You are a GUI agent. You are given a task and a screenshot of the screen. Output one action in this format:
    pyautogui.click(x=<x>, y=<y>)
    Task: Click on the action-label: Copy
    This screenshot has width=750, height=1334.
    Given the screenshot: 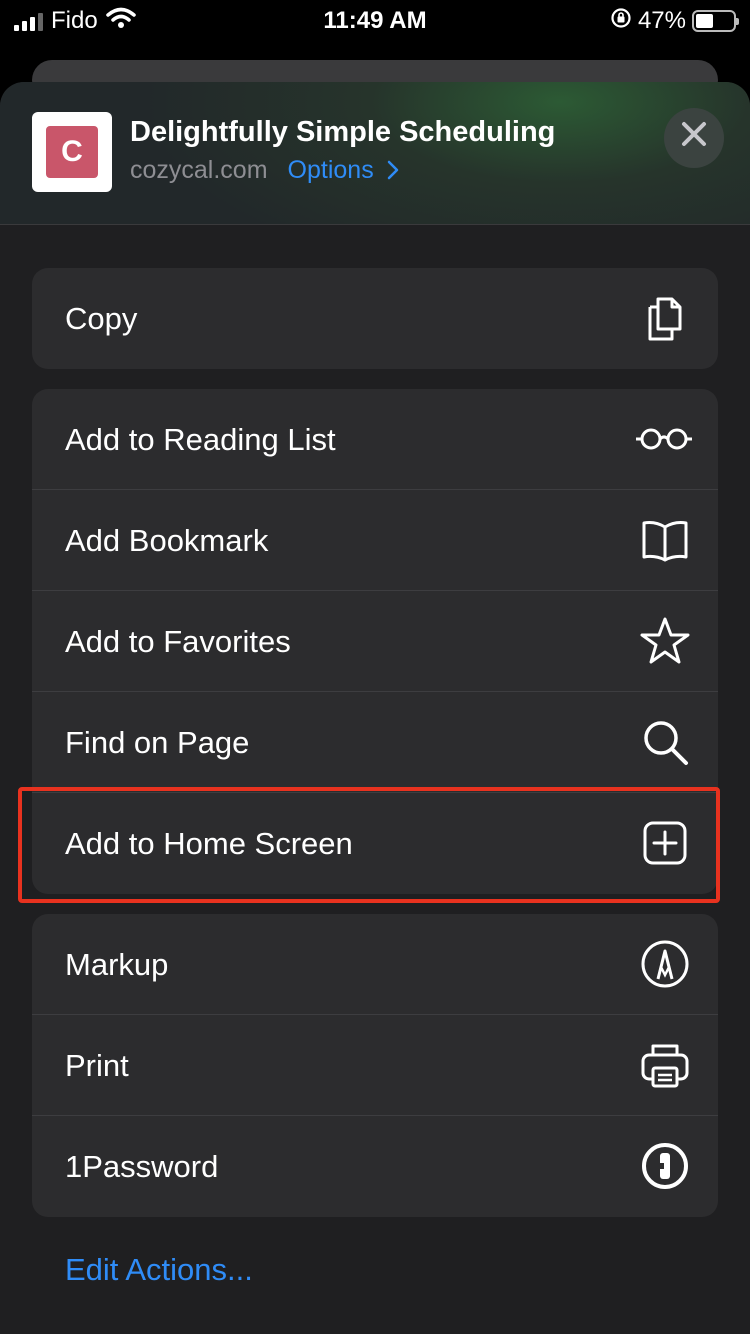 What is the action you would take?
    pyautogui.click(x=101, y=318)
    